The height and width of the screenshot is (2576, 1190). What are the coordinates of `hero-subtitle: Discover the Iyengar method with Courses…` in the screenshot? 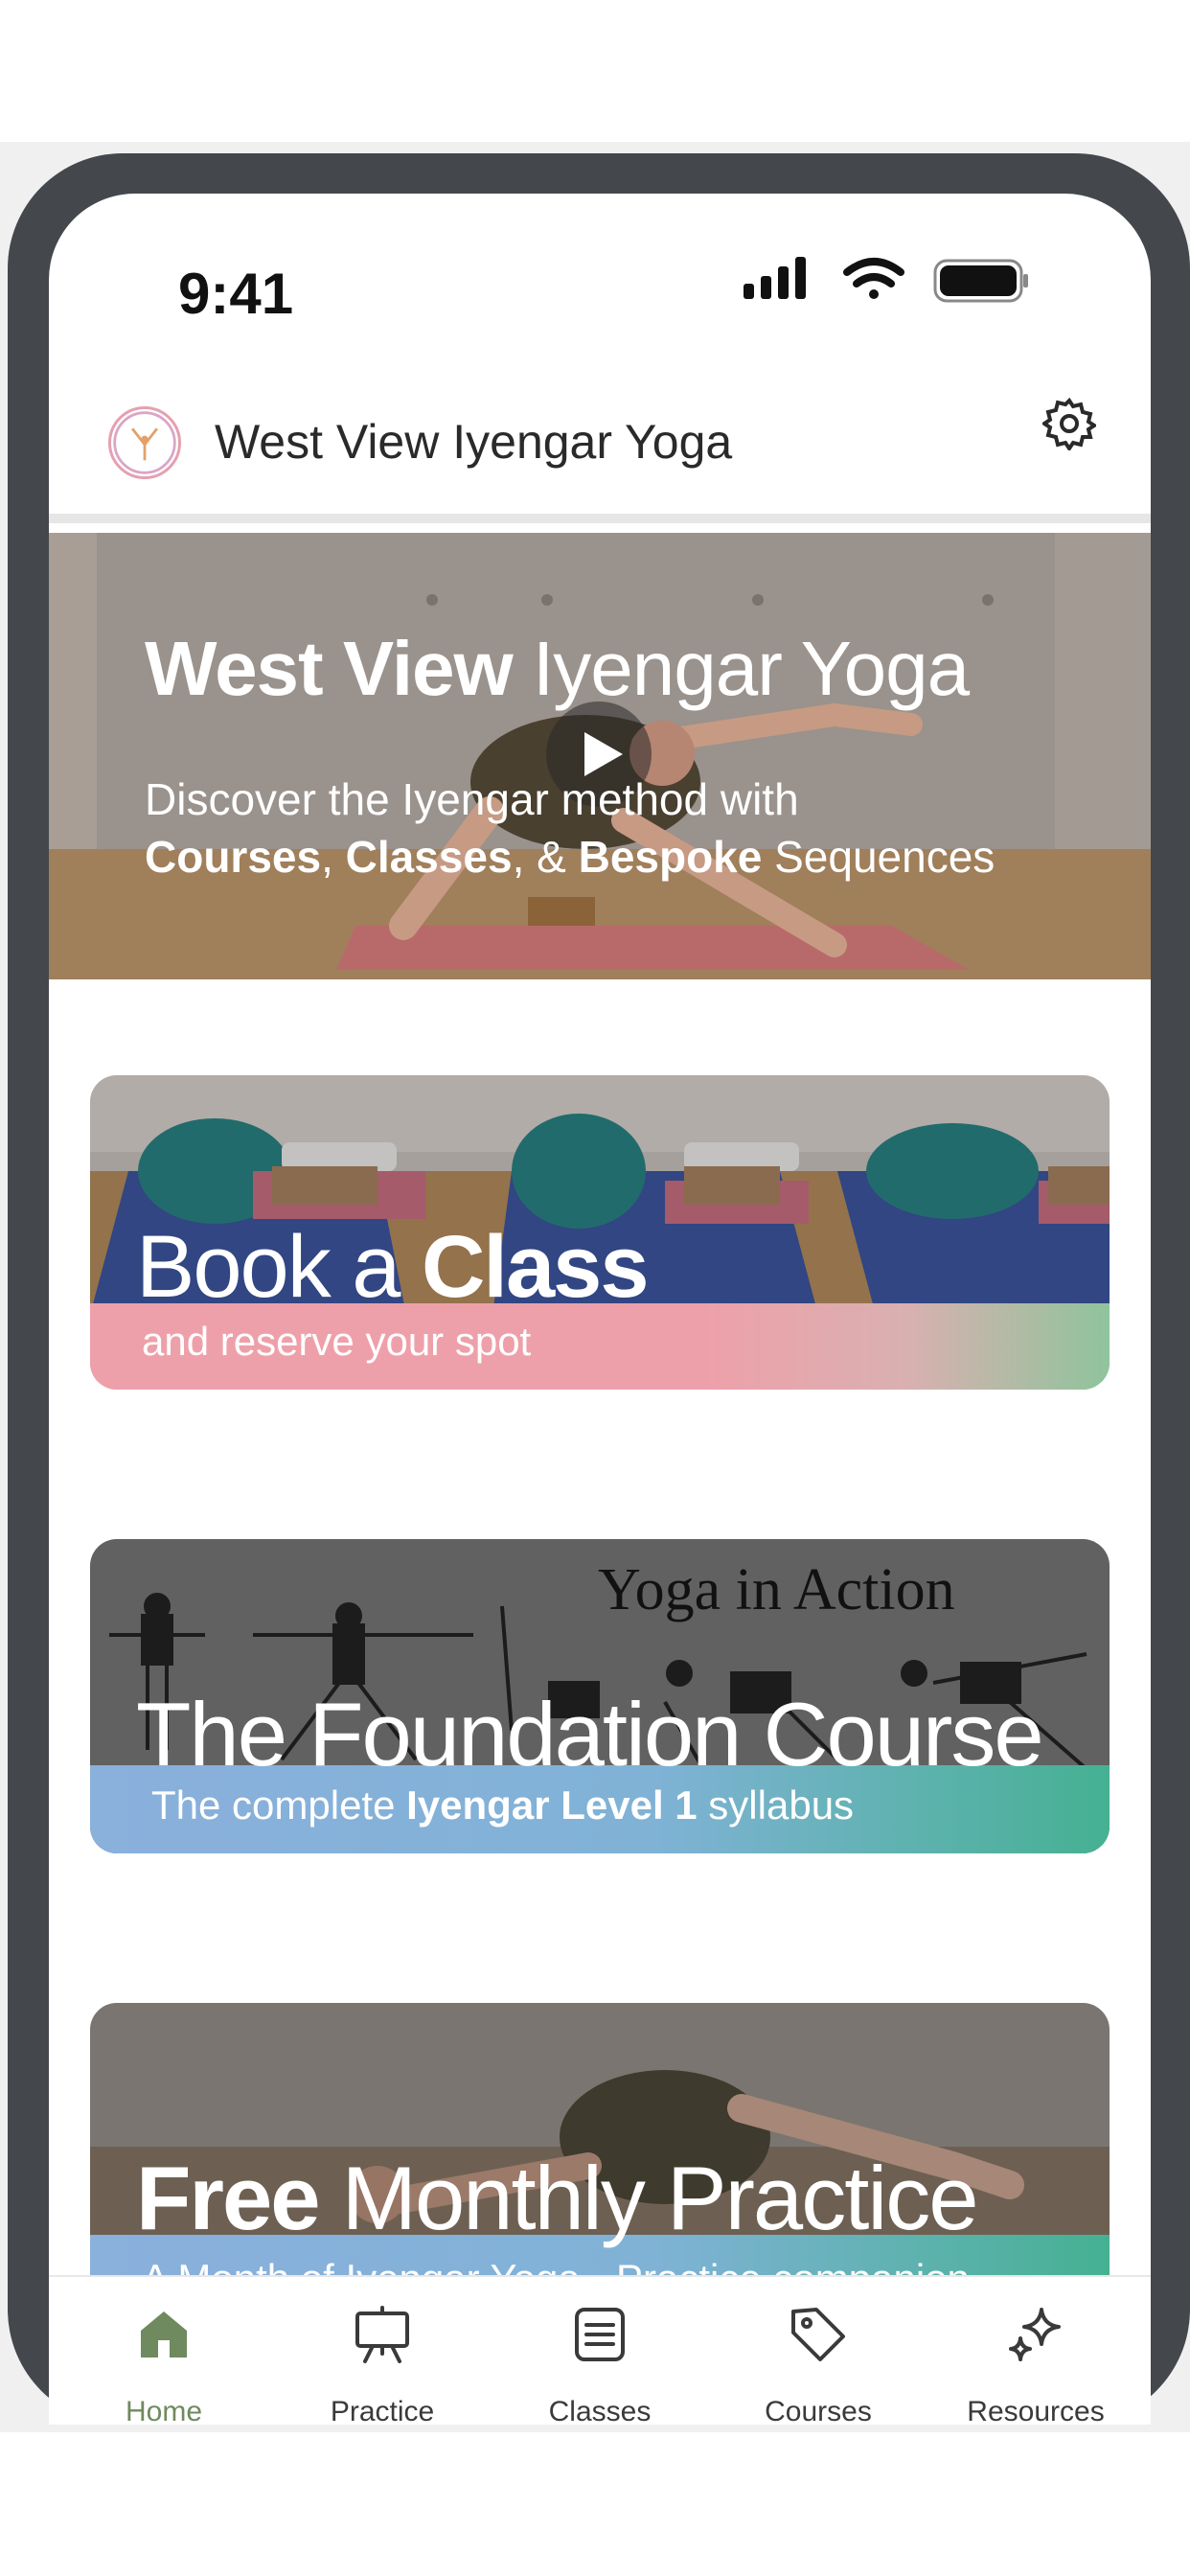 It's located at (570, 828).